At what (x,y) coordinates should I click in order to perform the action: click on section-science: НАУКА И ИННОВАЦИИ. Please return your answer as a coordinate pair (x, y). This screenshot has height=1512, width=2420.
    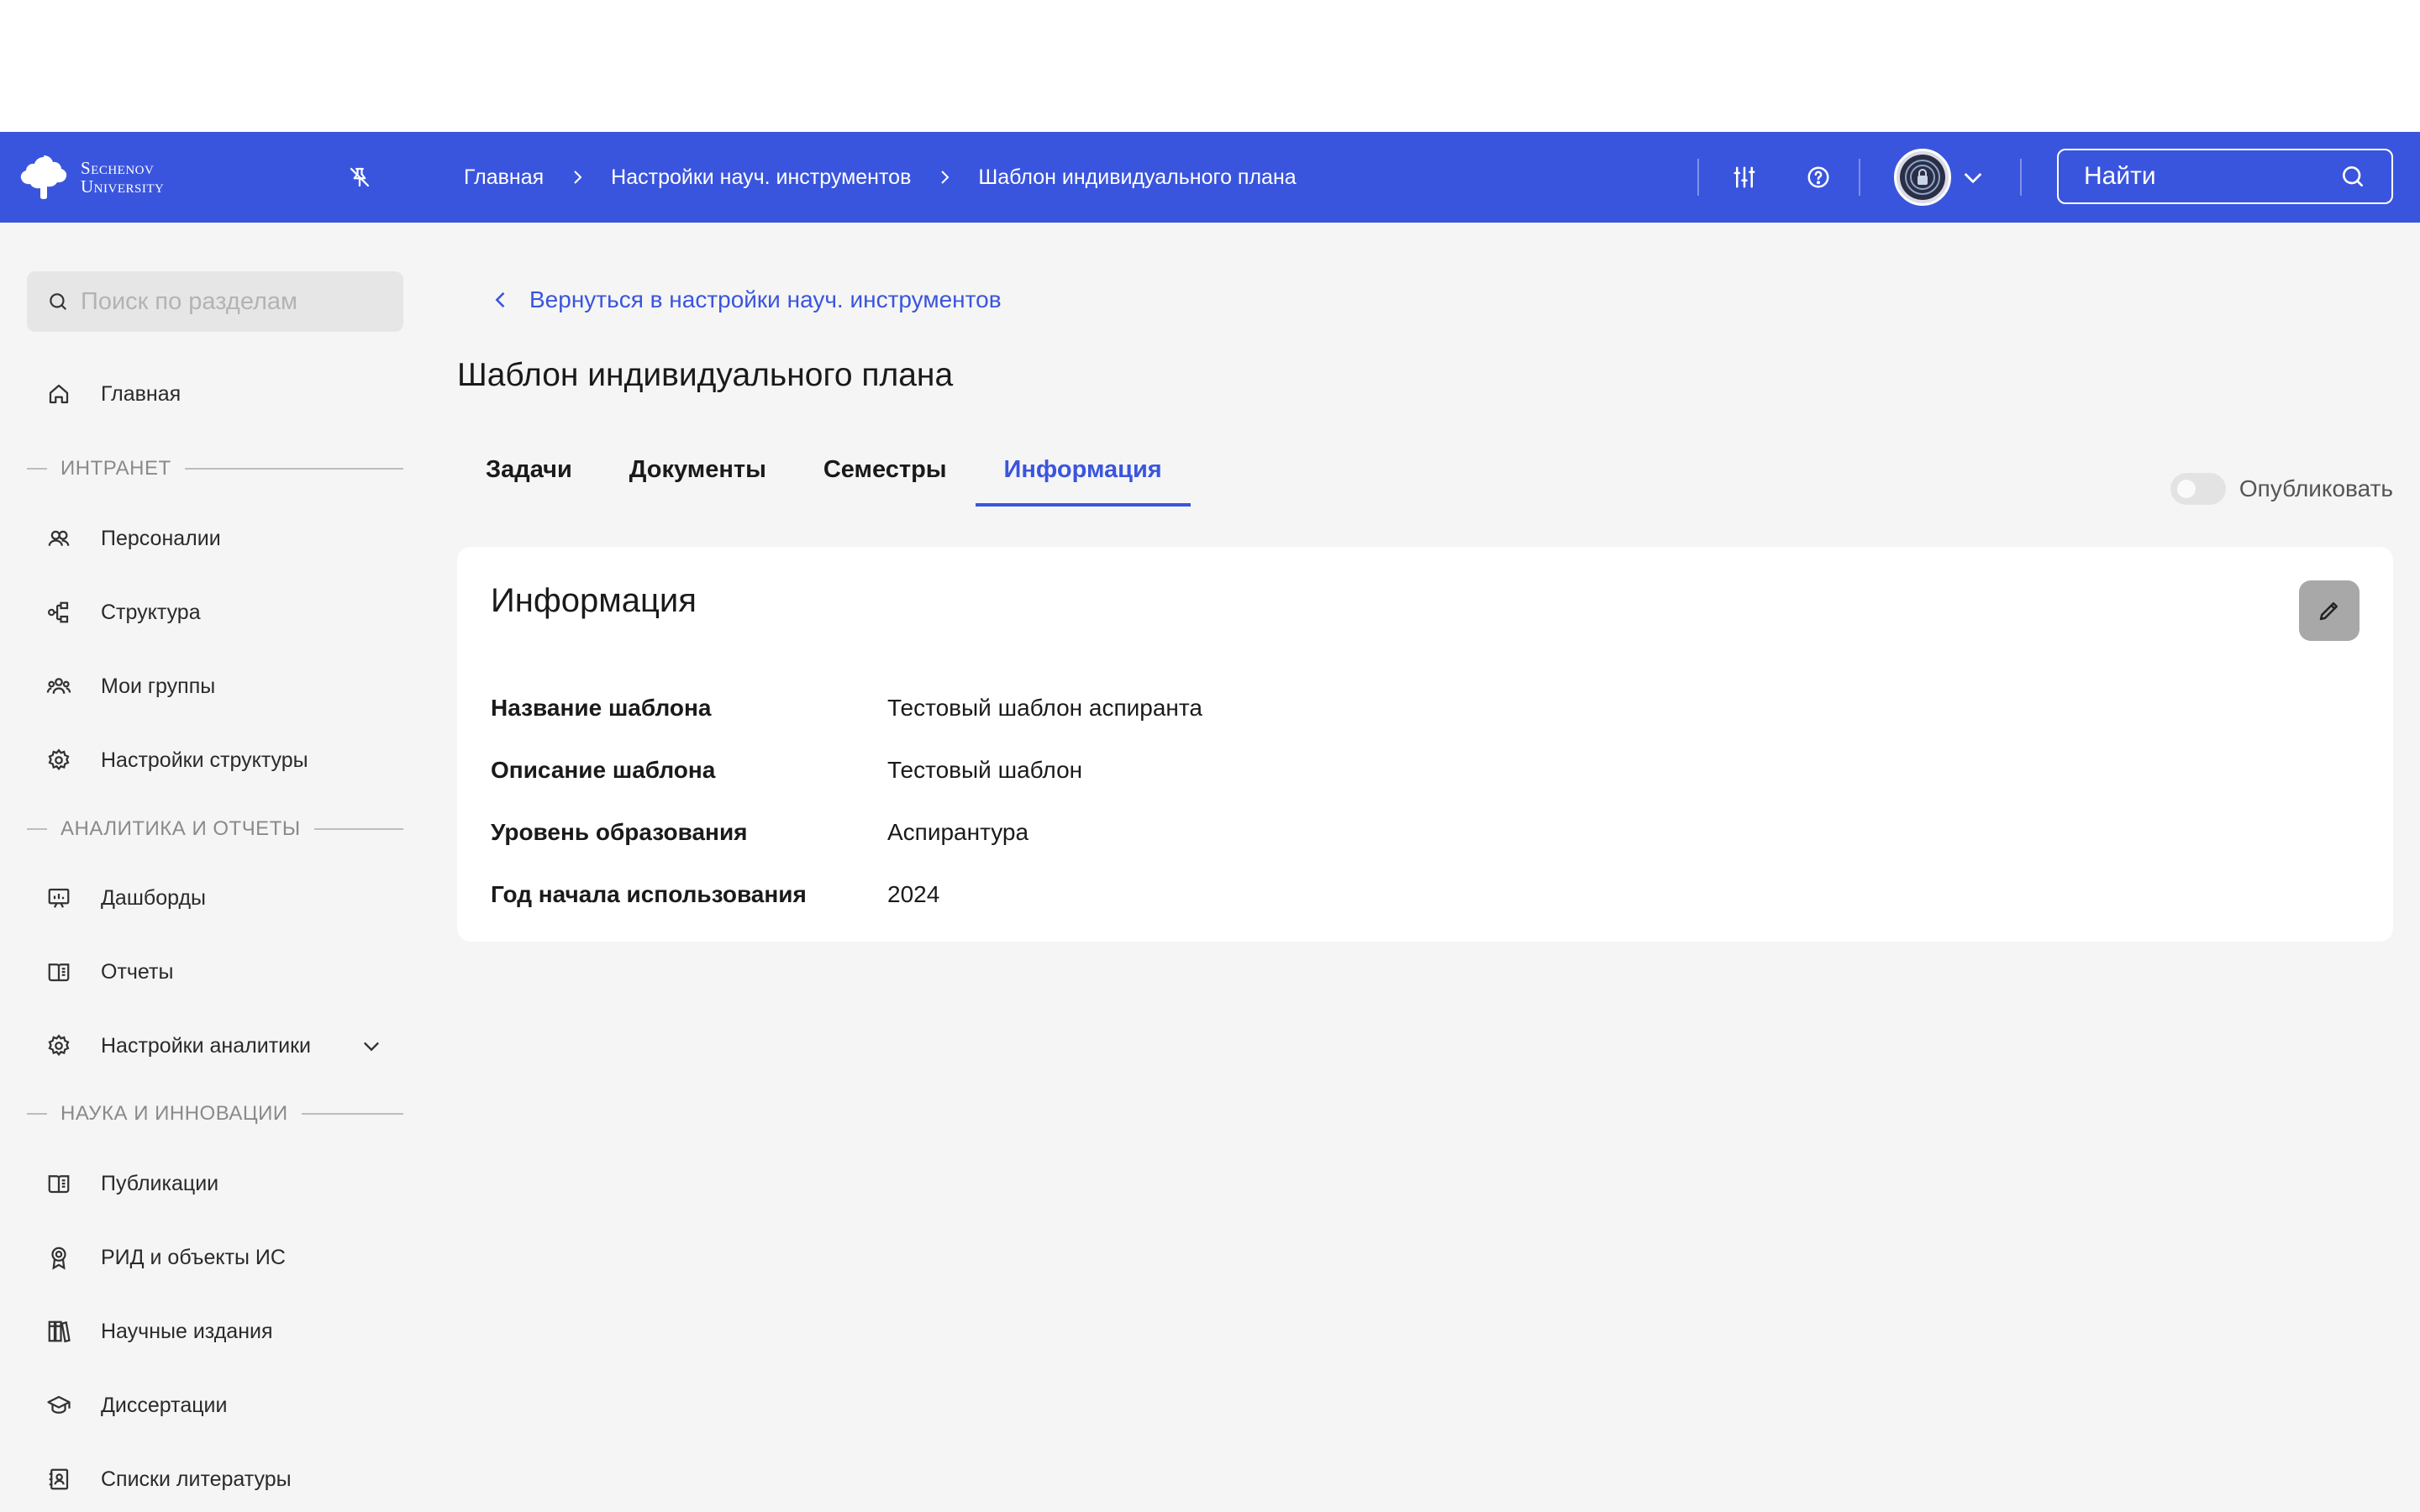
    Looking at the image, I should click on (215, 1113).